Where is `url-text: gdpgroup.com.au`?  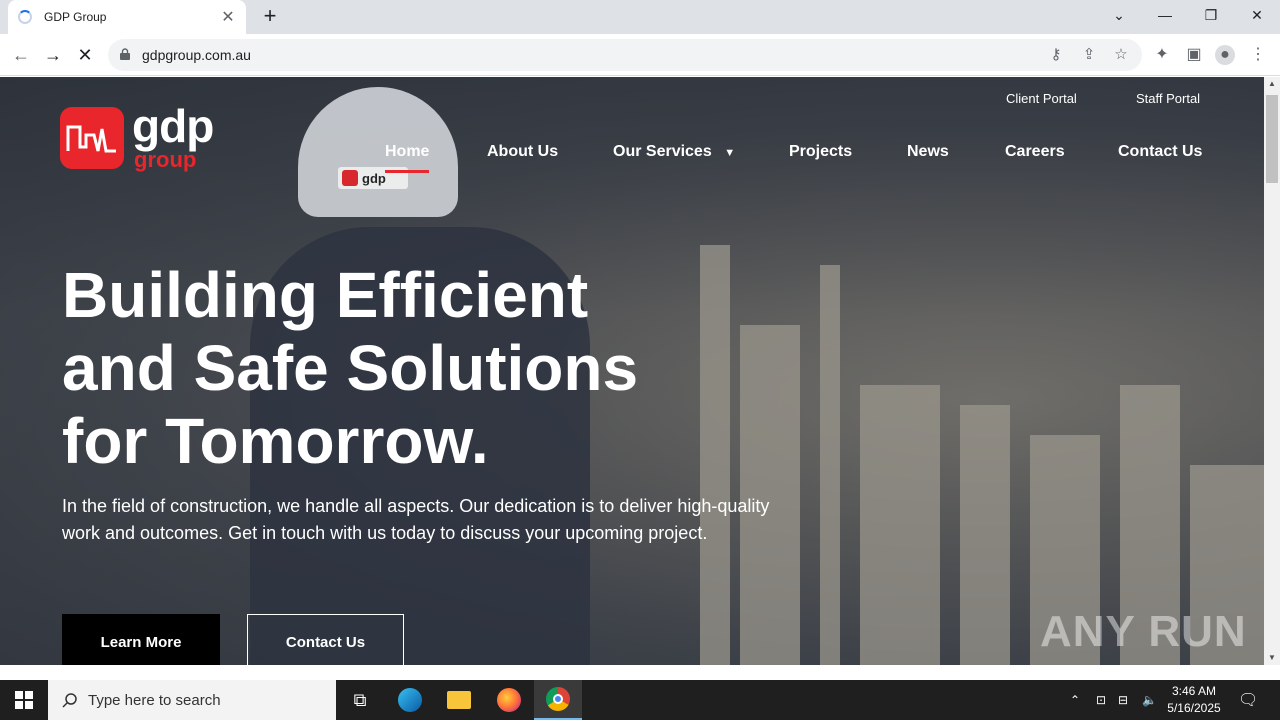 url-text: gdpgroup.com.au is located at coordinates (196, 55).